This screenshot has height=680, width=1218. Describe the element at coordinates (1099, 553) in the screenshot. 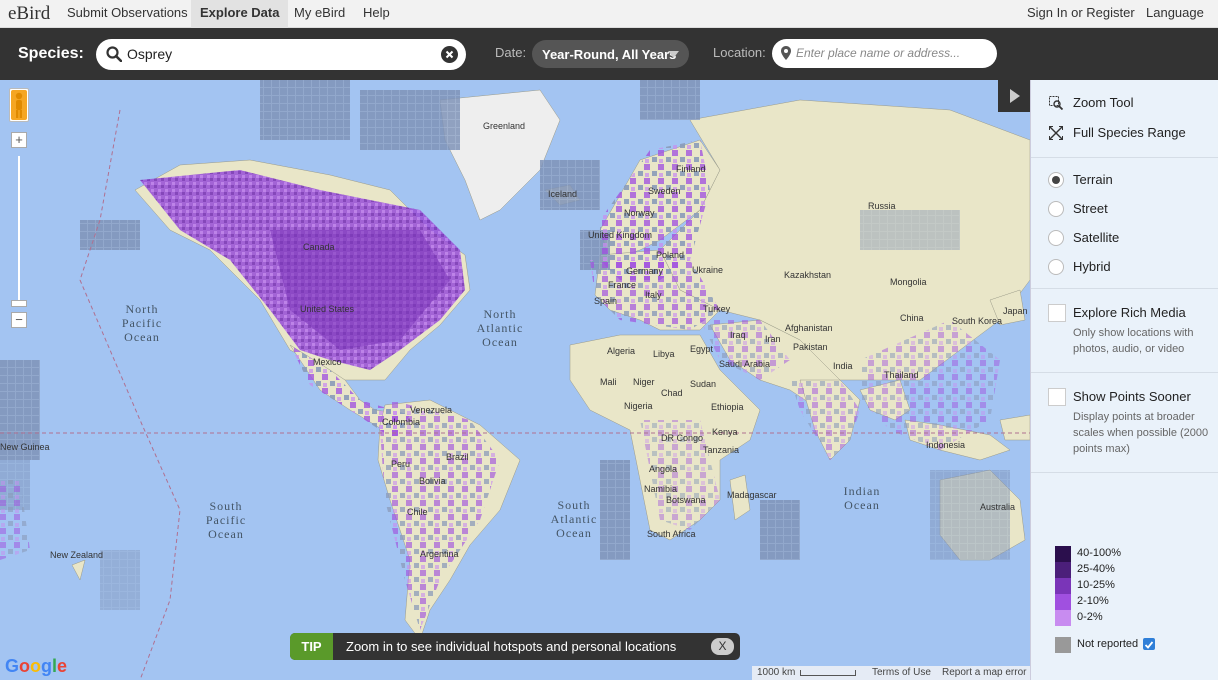

I see `legend-label: 40-100%` at that location.